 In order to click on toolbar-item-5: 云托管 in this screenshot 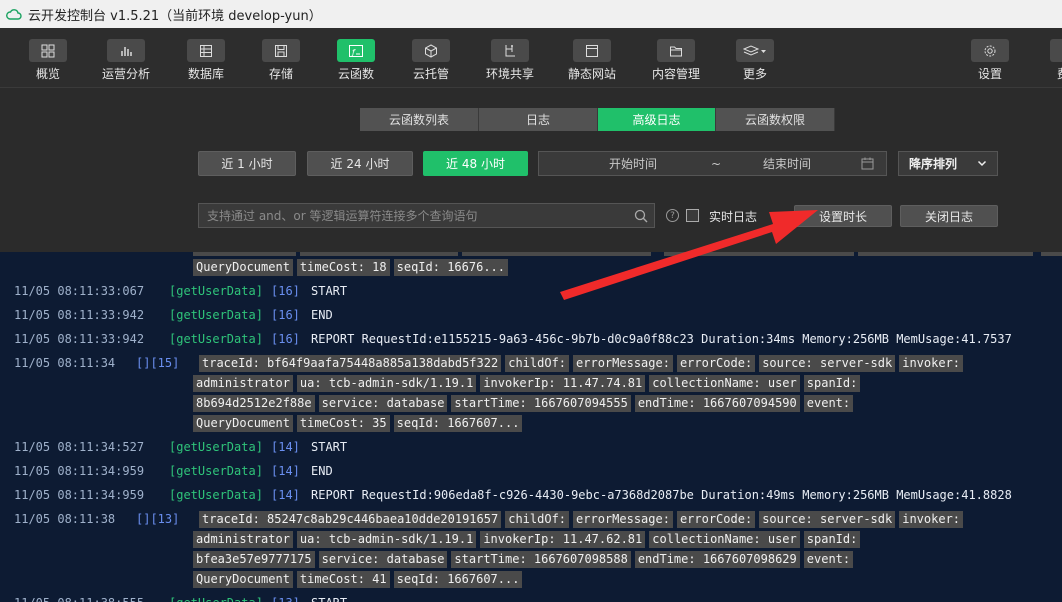, I will do `click(431, 60)`.